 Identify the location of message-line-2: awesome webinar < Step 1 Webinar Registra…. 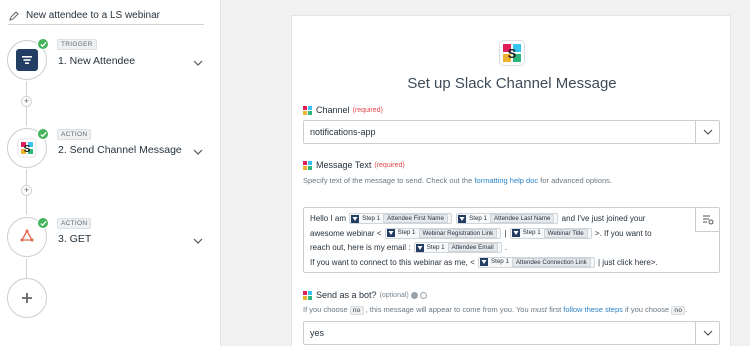
(499, 234).